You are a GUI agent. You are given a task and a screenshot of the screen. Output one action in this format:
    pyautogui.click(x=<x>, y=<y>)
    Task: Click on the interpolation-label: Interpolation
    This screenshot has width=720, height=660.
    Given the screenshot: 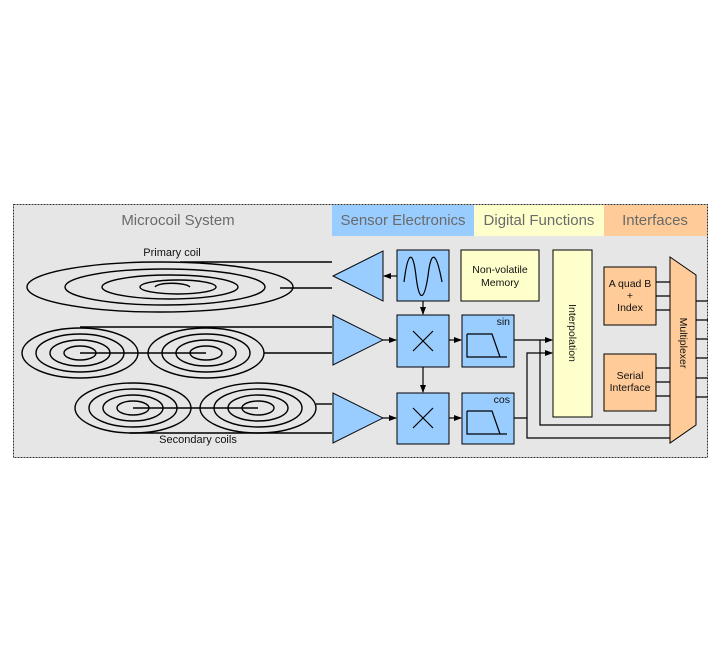 What is the action you would take?
    pyautogui.click(x=572, y=333)
    